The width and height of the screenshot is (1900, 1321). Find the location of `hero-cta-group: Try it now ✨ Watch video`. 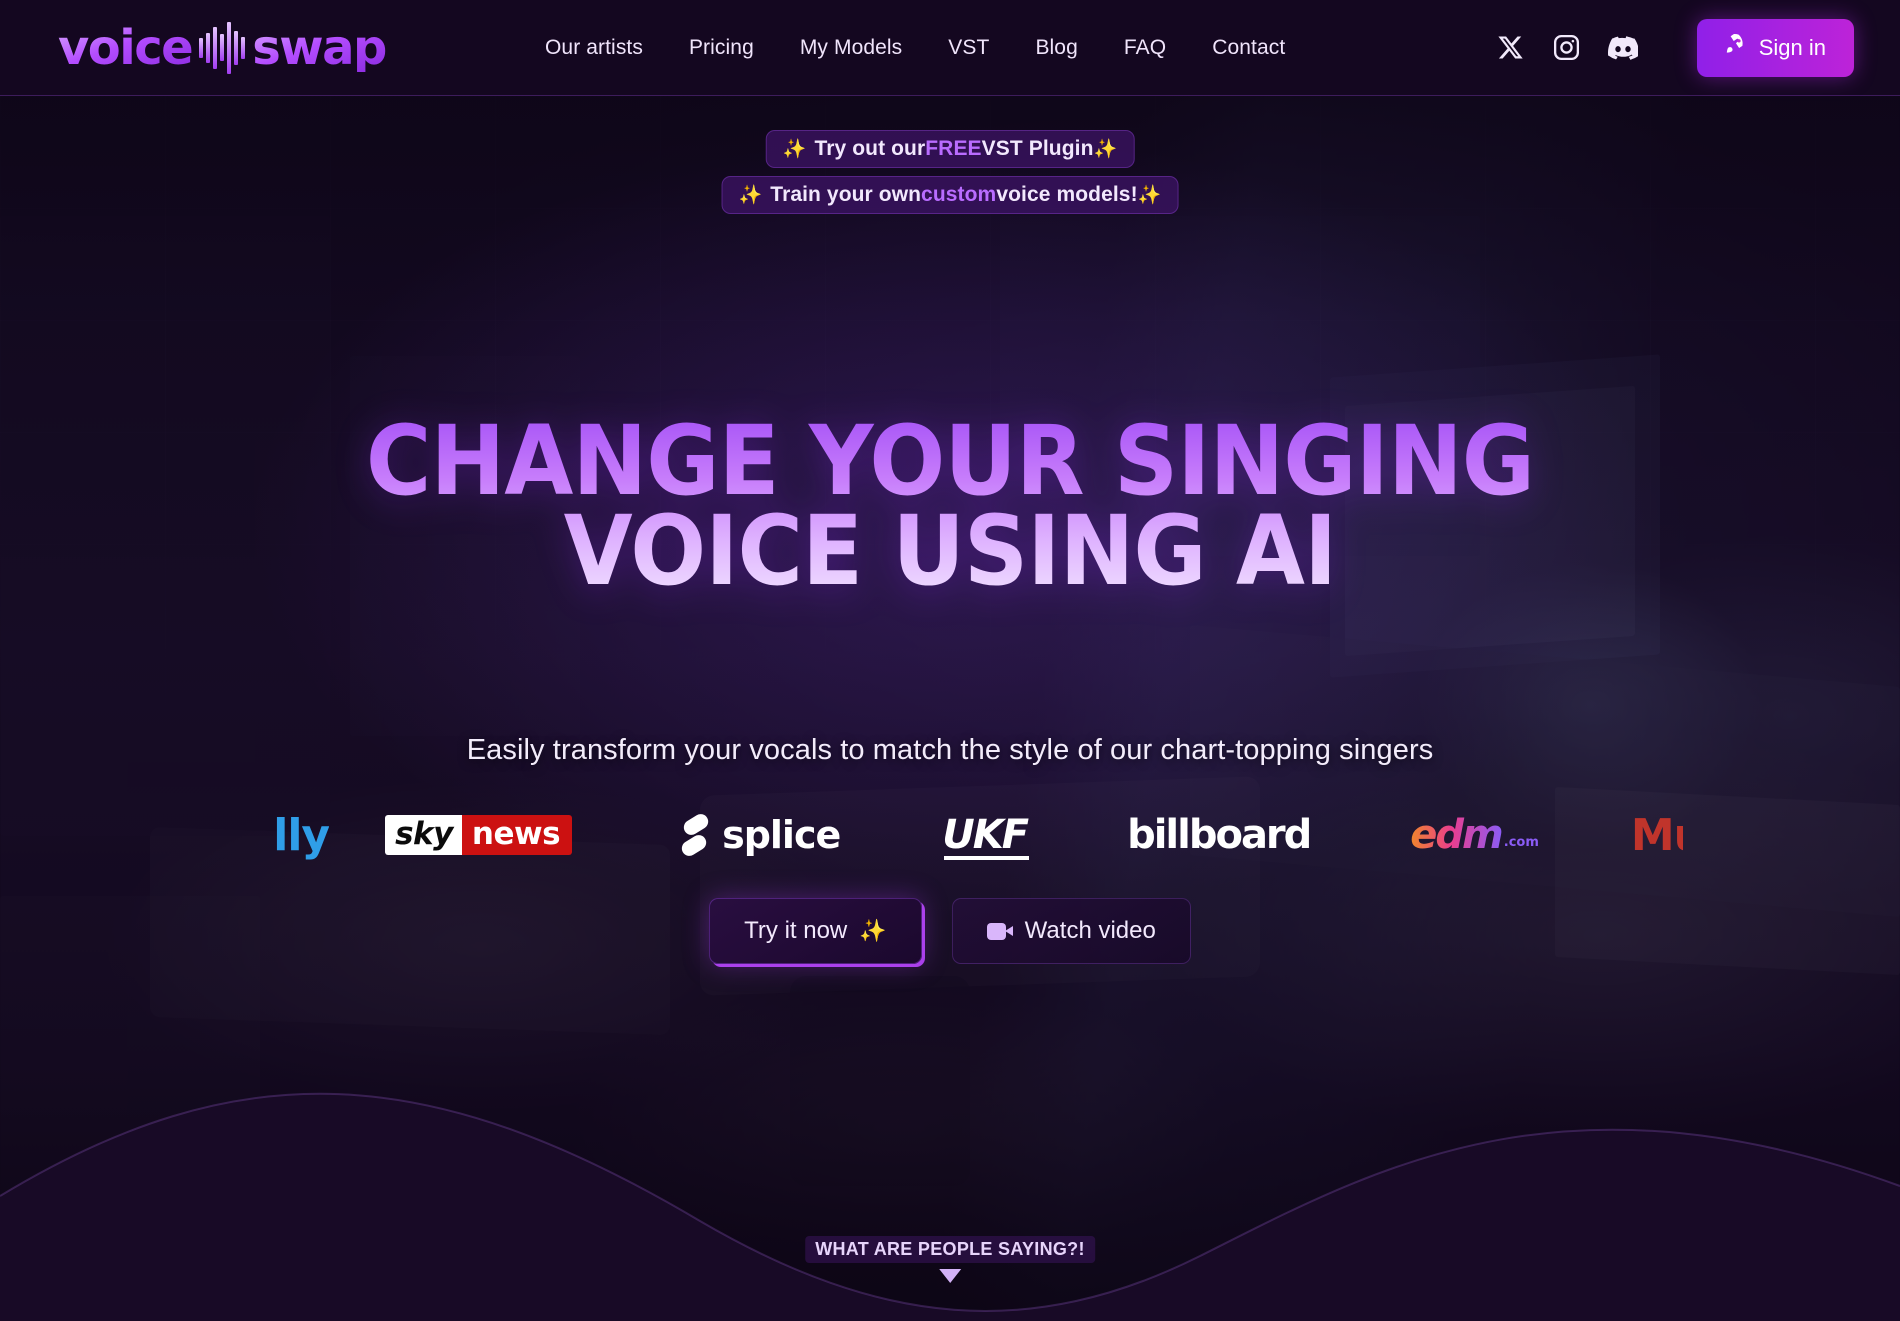

hero-cta-group: Try it now ✨ Watch video is located at coordinates (950, 931).